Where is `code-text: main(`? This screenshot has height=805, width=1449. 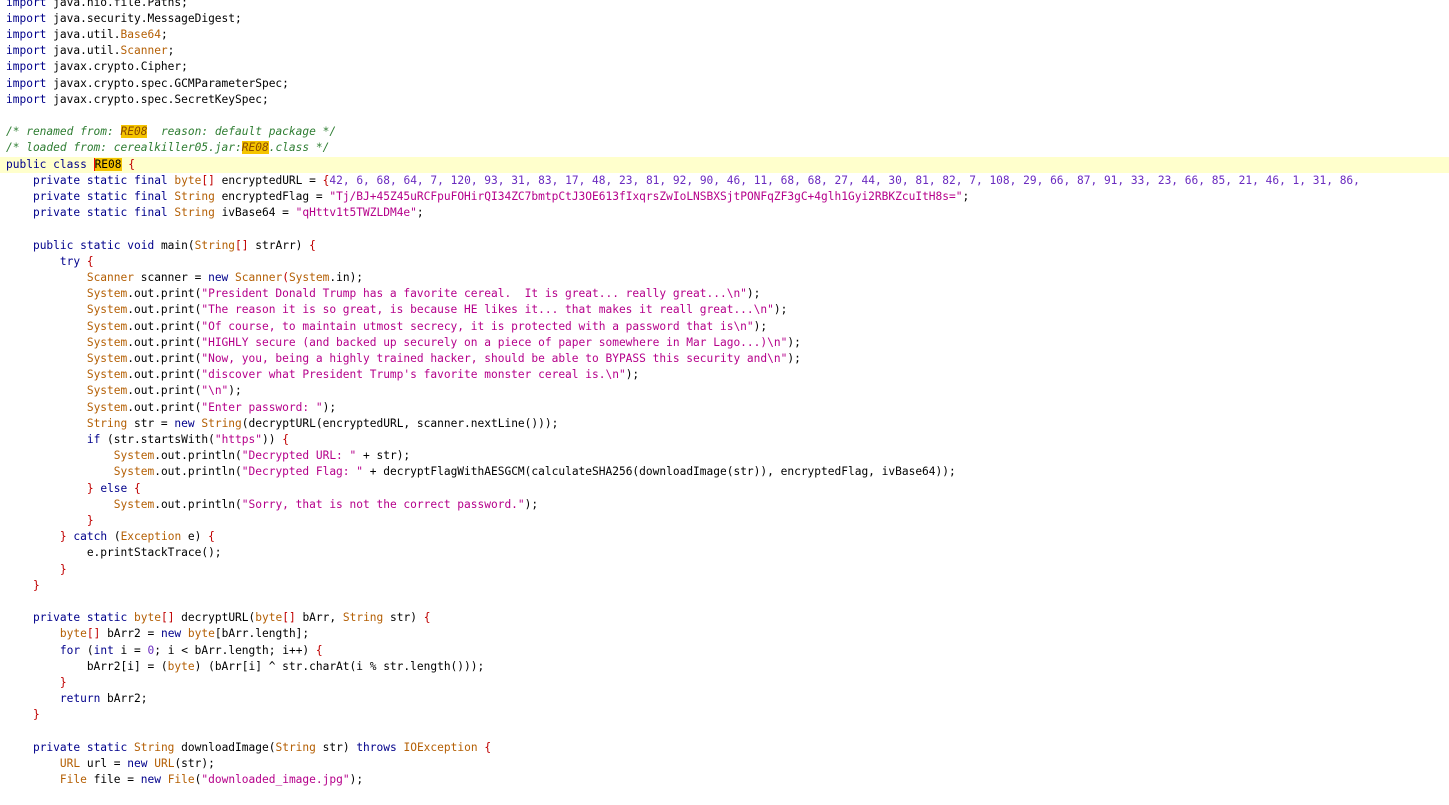 code-text: main( is located at coordinates (177, 245).